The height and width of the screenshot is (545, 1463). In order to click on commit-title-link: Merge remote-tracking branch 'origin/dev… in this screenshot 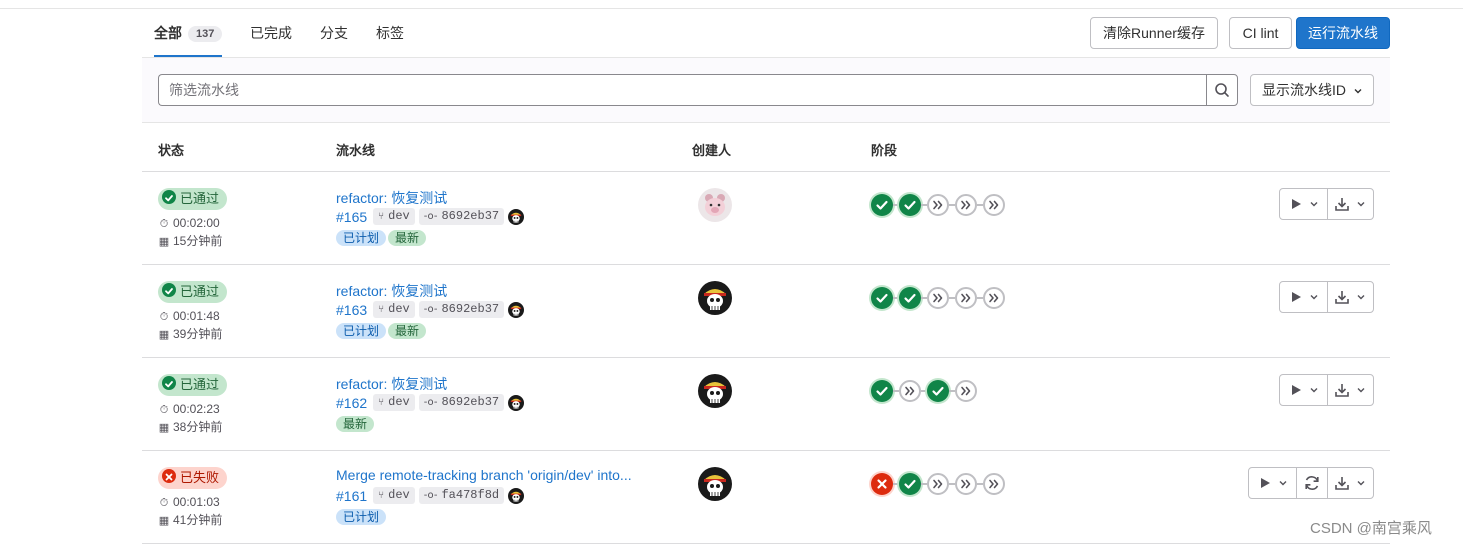, I will do `click(484, 475)`.